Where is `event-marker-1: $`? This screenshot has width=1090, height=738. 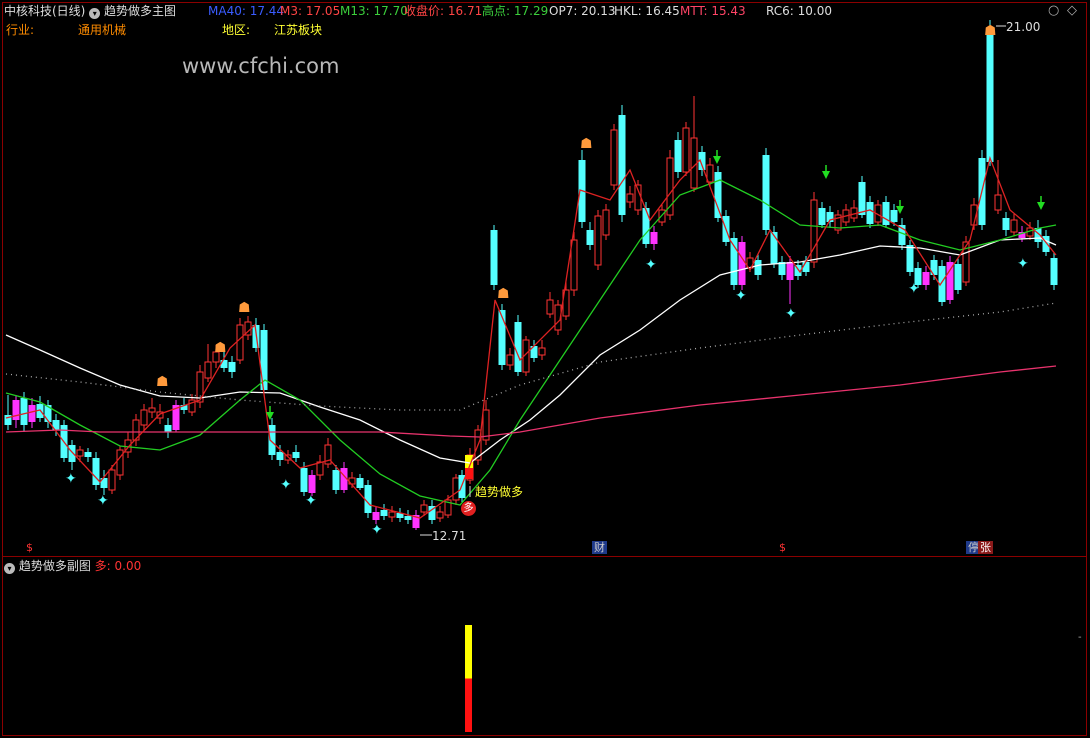 event-marker-1: $ is located at coordinates (29, 547).